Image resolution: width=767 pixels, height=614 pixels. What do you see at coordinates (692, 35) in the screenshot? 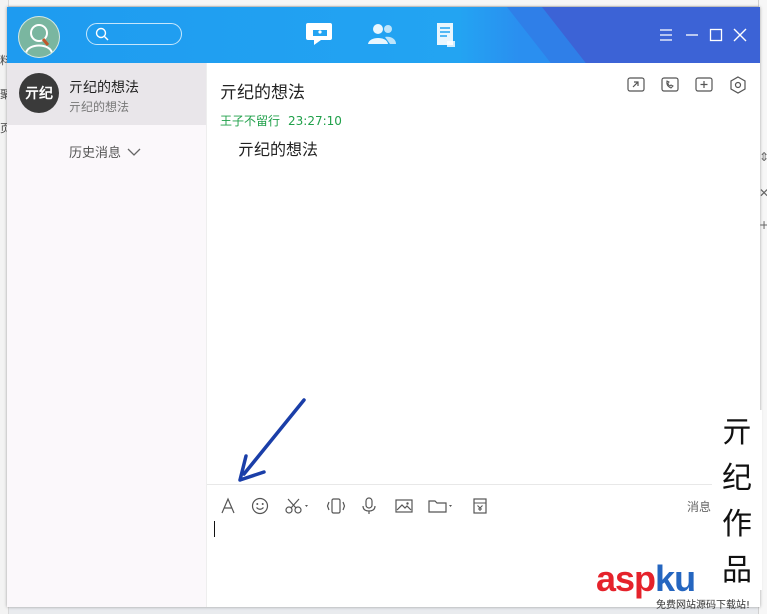
I see `minimize-icon` at bounding box center [692, 35].